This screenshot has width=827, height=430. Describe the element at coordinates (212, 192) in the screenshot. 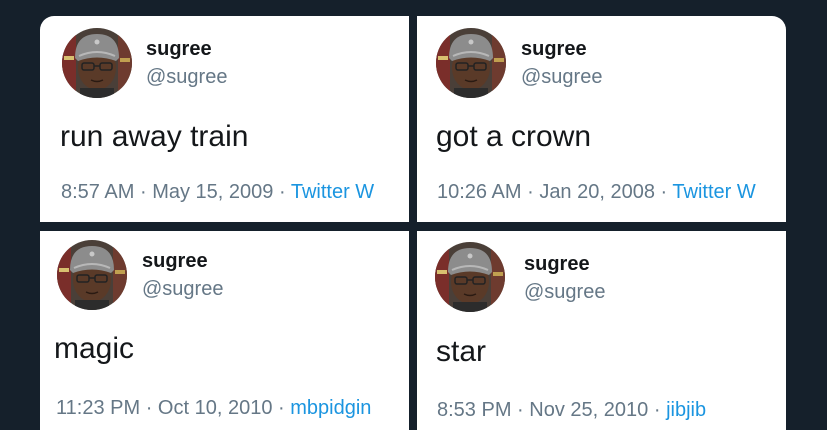

I see `tweet-date: May 15, 2009` at that location.